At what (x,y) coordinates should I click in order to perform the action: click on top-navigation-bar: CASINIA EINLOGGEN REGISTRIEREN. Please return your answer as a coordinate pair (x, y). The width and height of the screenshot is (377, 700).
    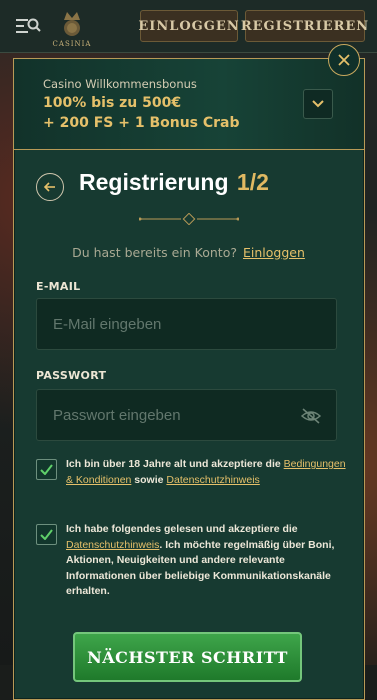
    Looking at the image, I should click on (188, 26).